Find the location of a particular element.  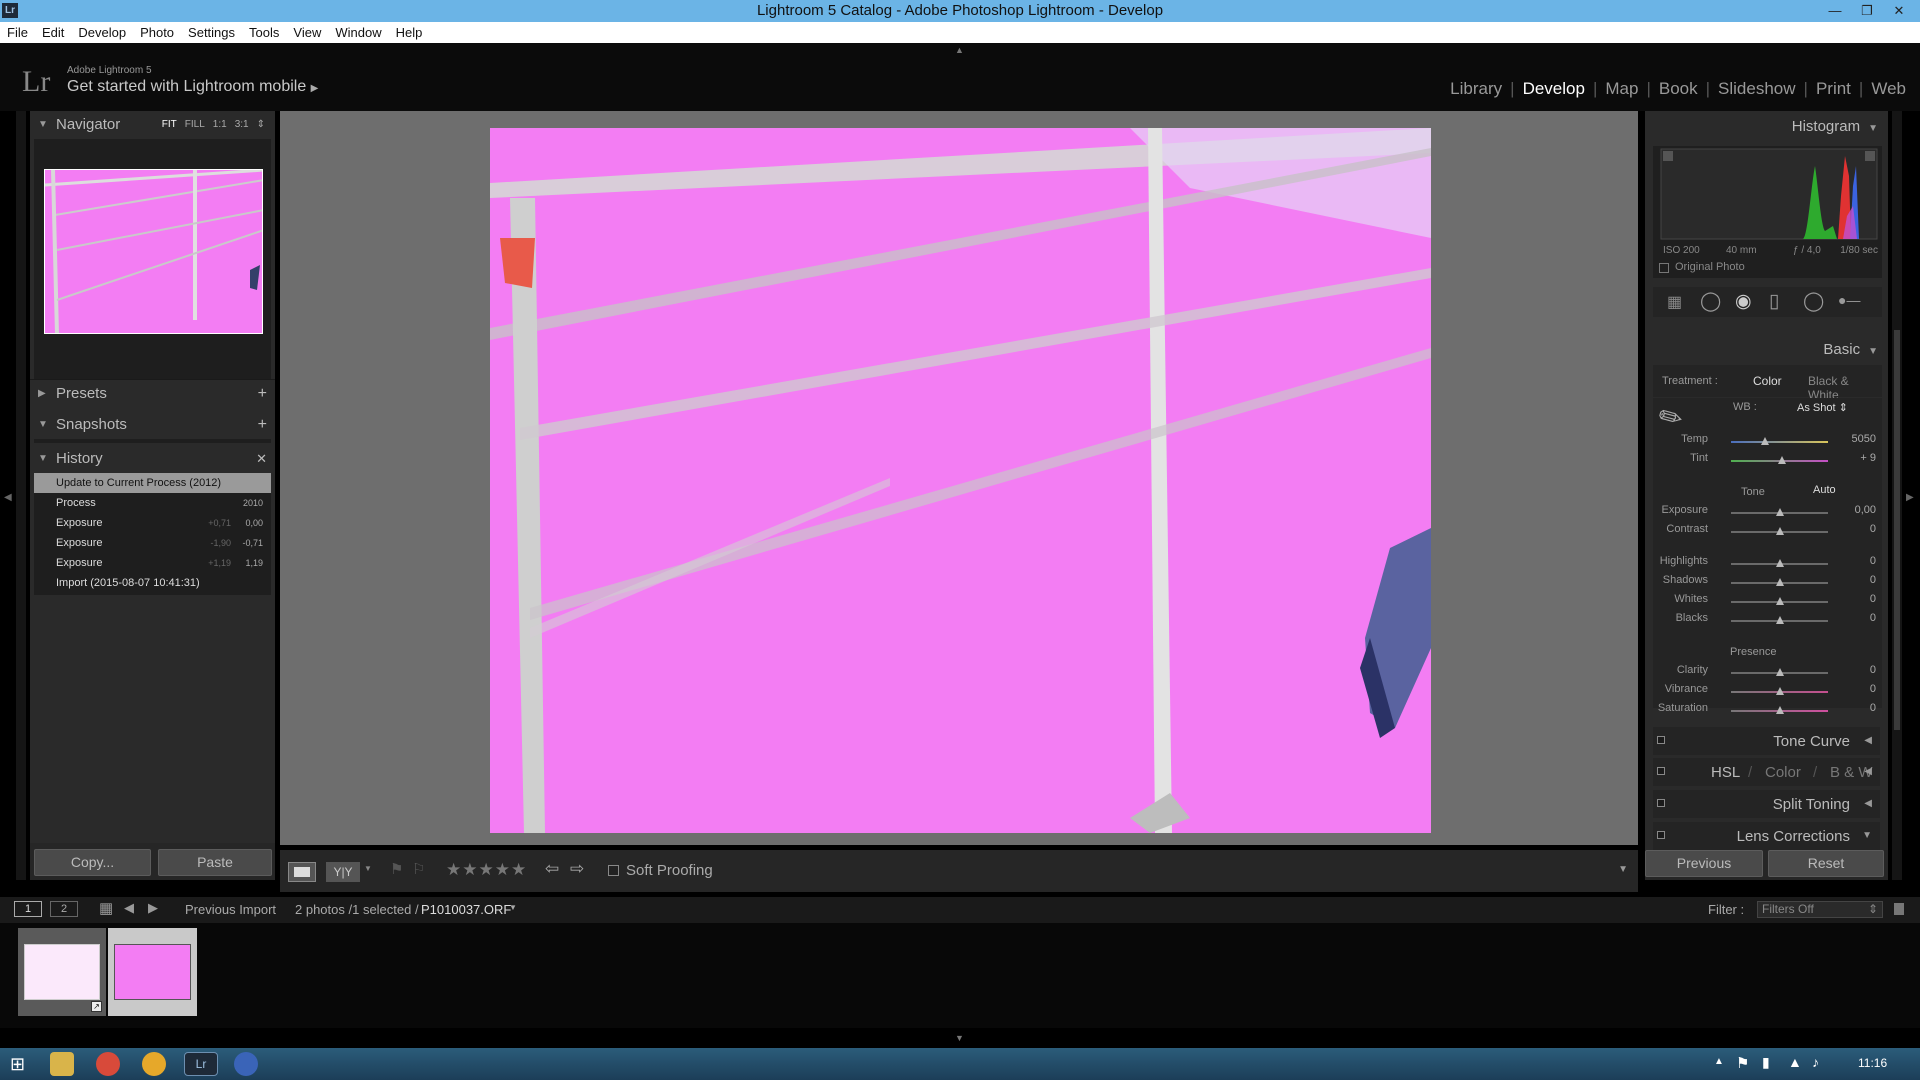

paste-settings-button: Paste is located at coordinates (215, 862).